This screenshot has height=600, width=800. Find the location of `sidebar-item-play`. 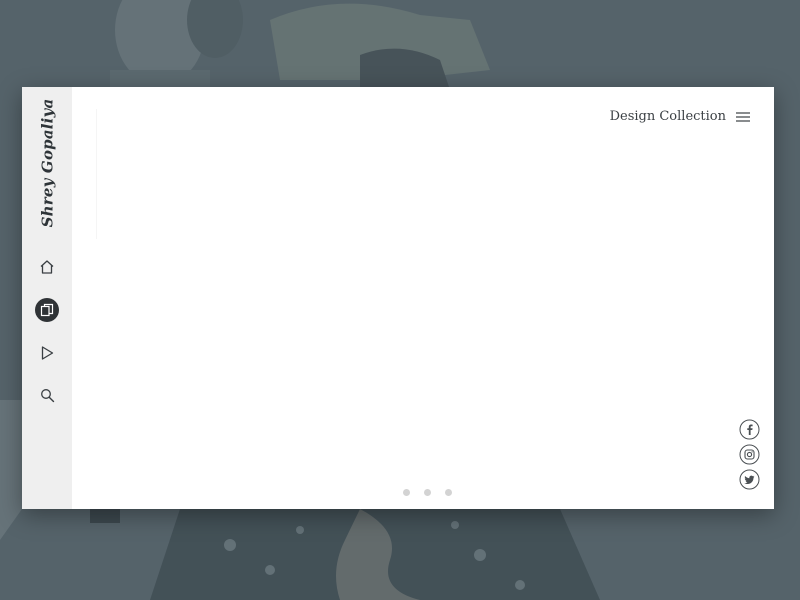

sidebar-item-play is located at coordinates (47, 352).